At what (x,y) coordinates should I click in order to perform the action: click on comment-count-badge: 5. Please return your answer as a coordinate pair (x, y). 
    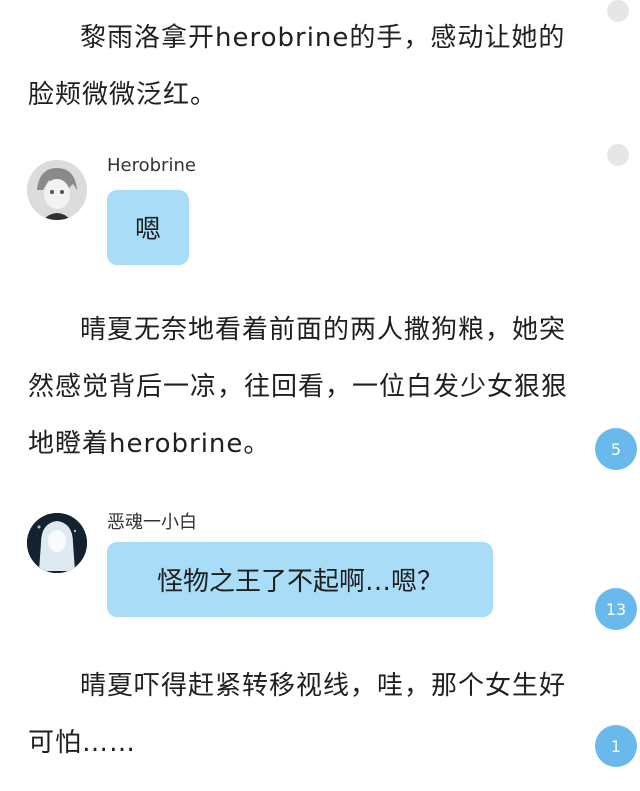
    Looking at the image, I should click on (616, 449).